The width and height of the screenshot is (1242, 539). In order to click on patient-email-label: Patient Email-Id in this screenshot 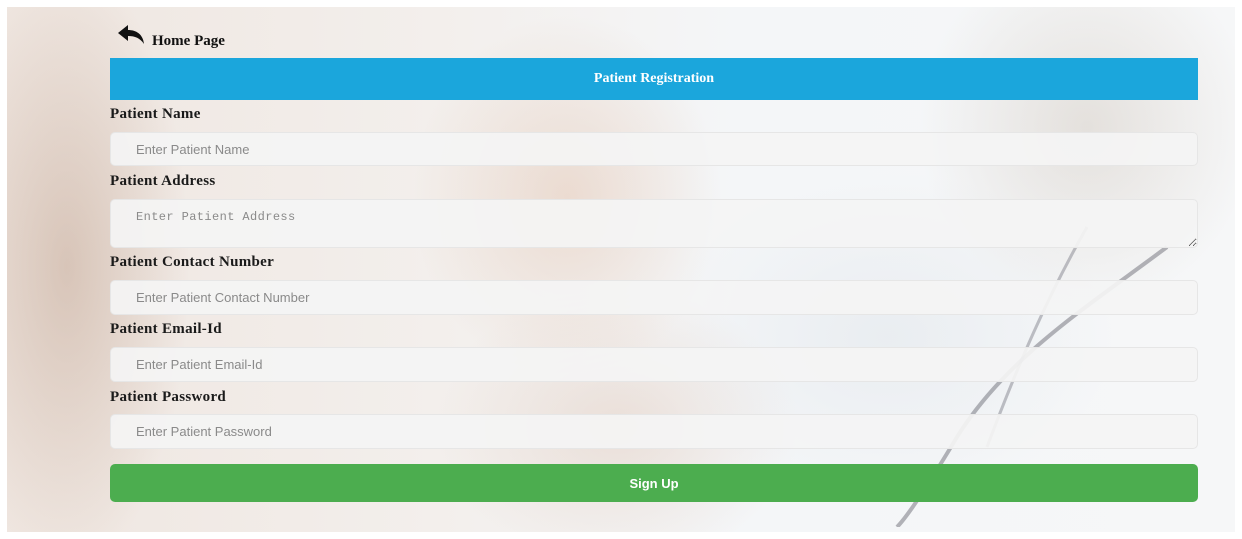, I will do `click(166, 329)`.